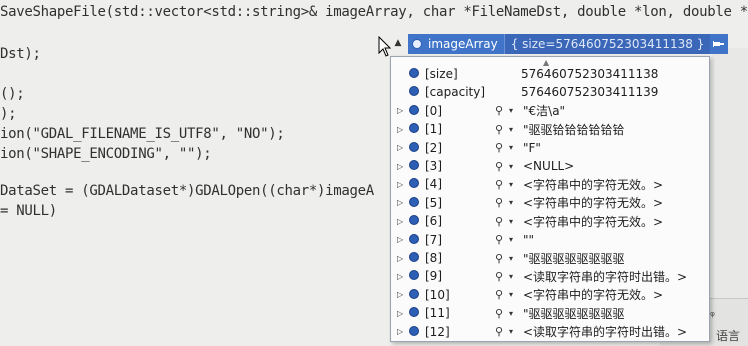  Describe the element at coordinates (574, 129) in the screenshot. I see `datatip-row-value: "驱驱铪铪铪铪铪铪` at that location.